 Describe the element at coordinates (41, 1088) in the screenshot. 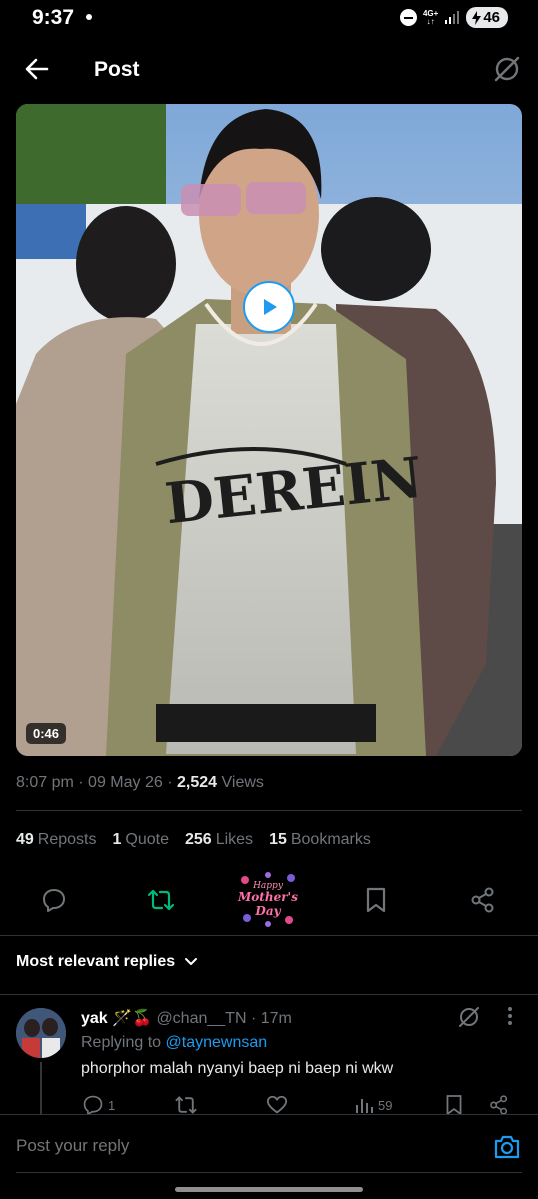

I see `thread-line` at that location.